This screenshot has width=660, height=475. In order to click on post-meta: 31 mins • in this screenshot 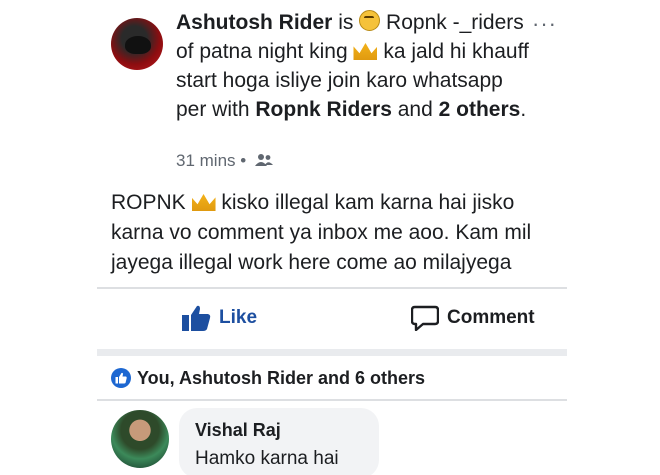, I will do `click(224, 161)`.